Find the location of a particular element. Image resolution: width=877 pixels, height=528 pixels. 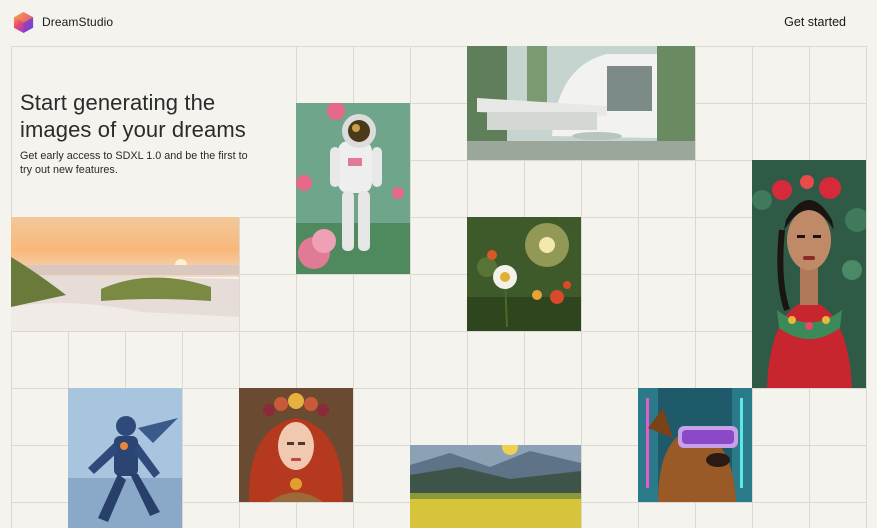

gallery-image-modern-house is located at coordinates (581, 103).